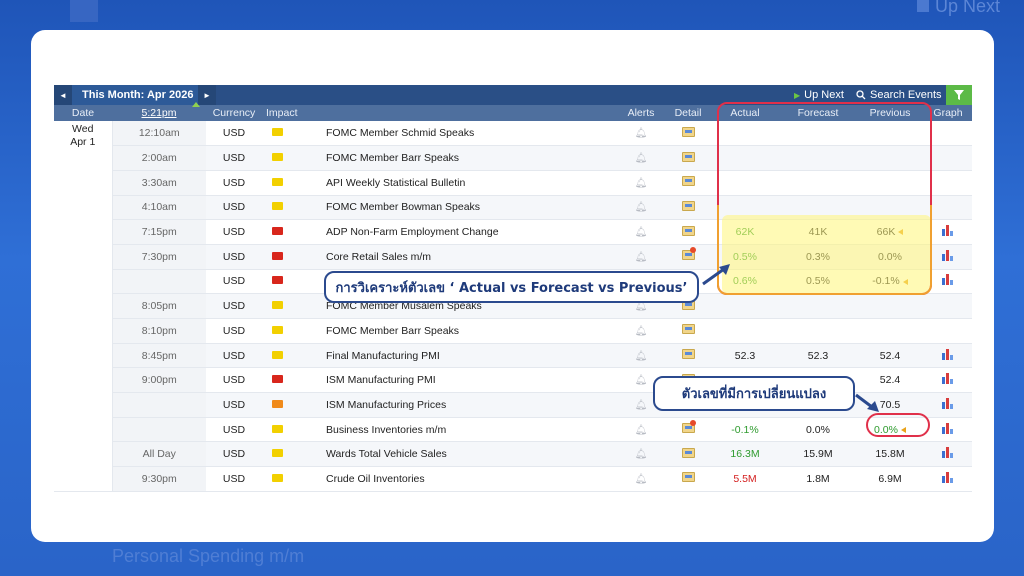 The image size is (1024, 576). What do you see at coordinates (959, 95) in the screenshot?
I see `filter-button` at bounding box center [959, 95].